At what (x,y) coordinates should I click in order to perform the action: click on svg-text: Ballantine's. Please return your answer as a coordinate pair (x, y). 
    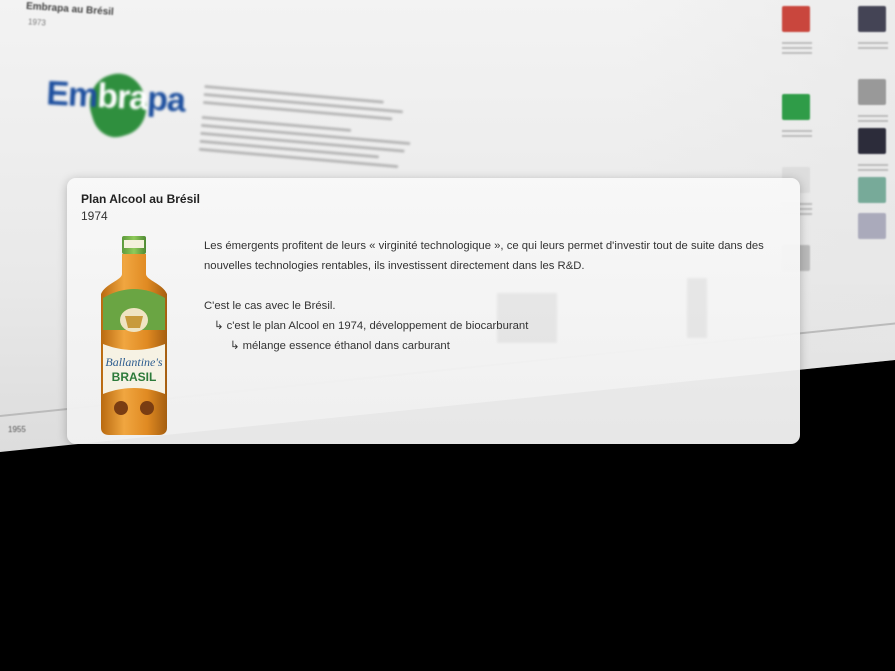
    Looking at the image, I should click on (134, 362).